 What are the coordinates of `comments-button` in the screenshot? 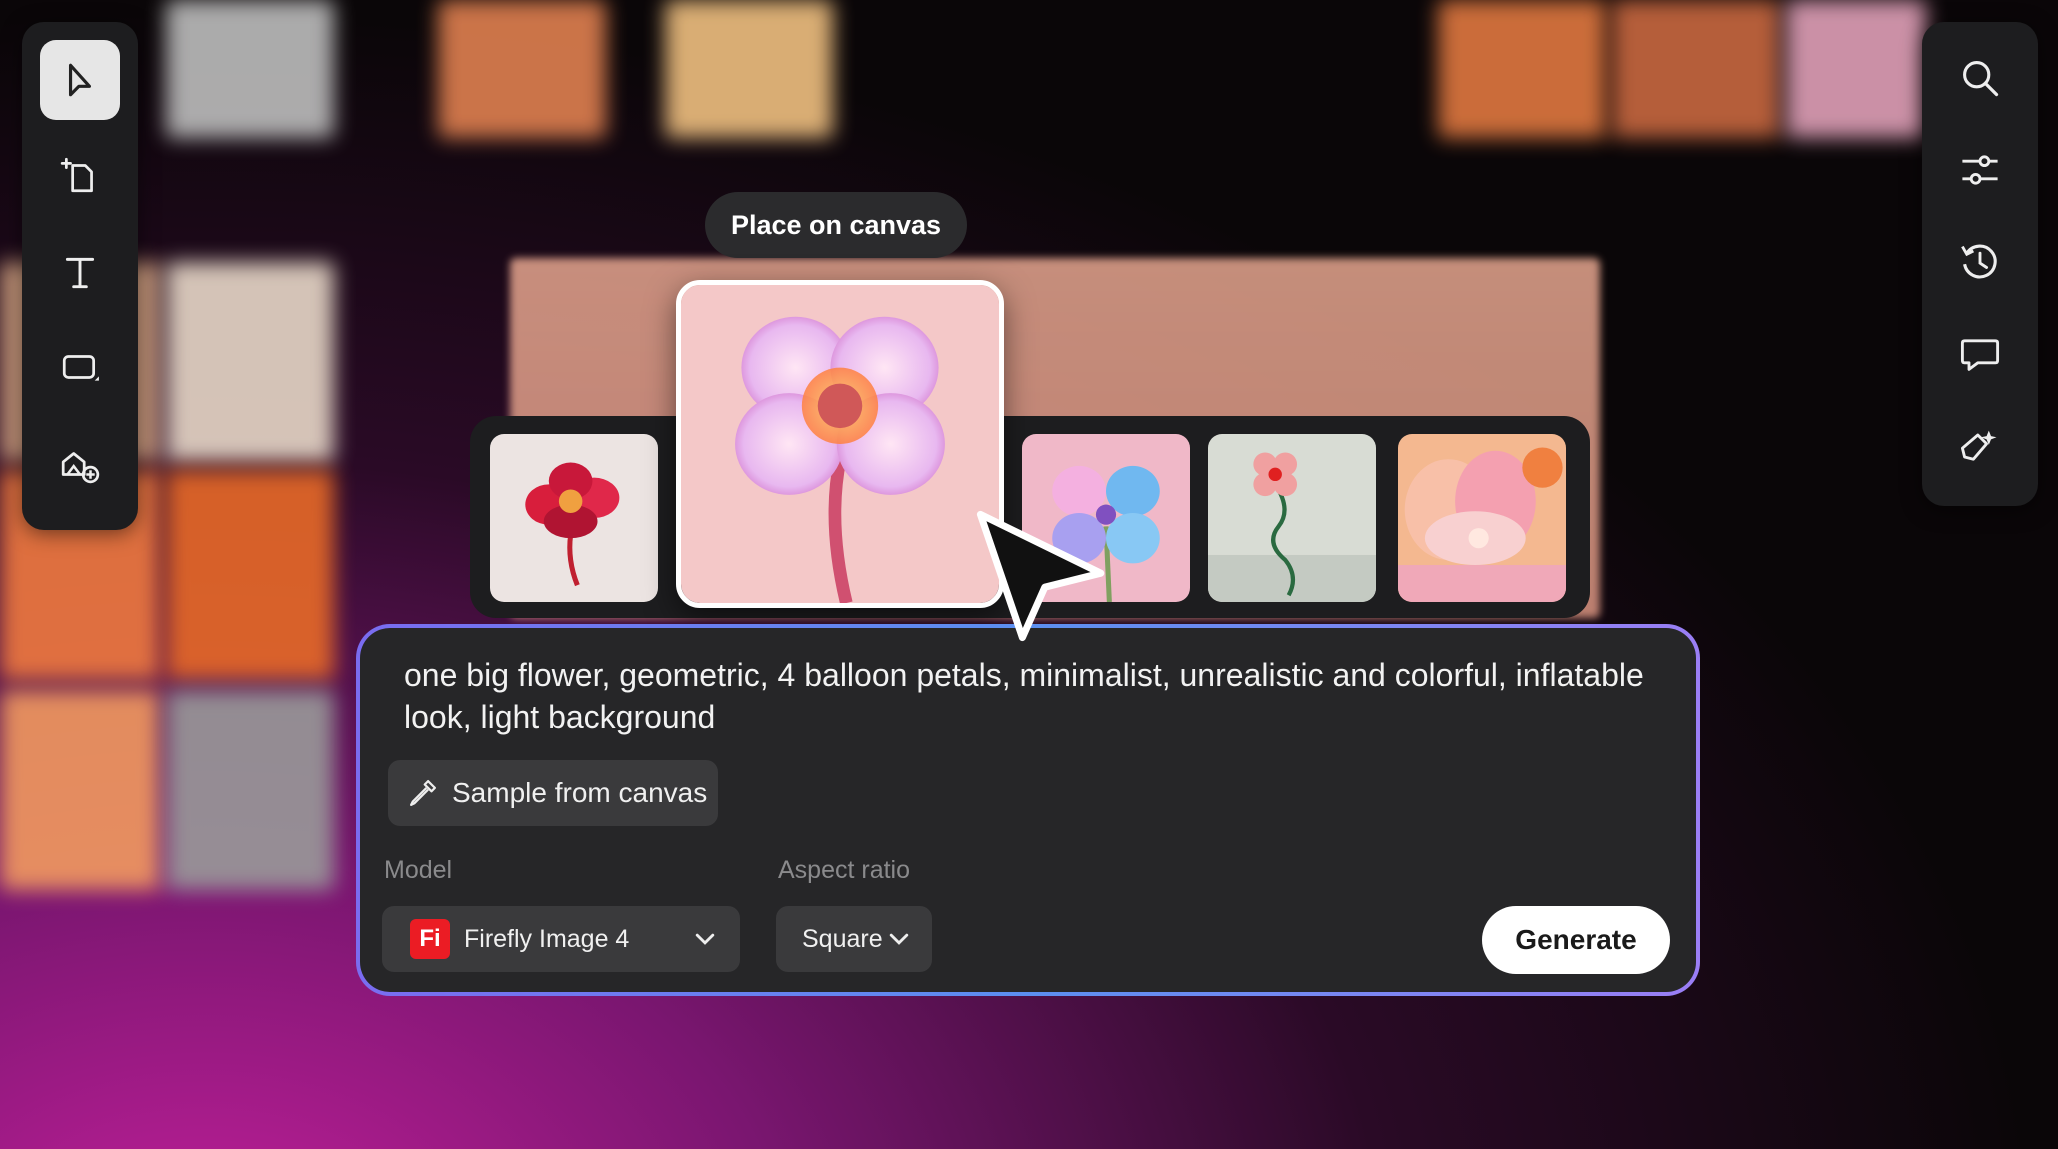 It's located at (1980, 354).